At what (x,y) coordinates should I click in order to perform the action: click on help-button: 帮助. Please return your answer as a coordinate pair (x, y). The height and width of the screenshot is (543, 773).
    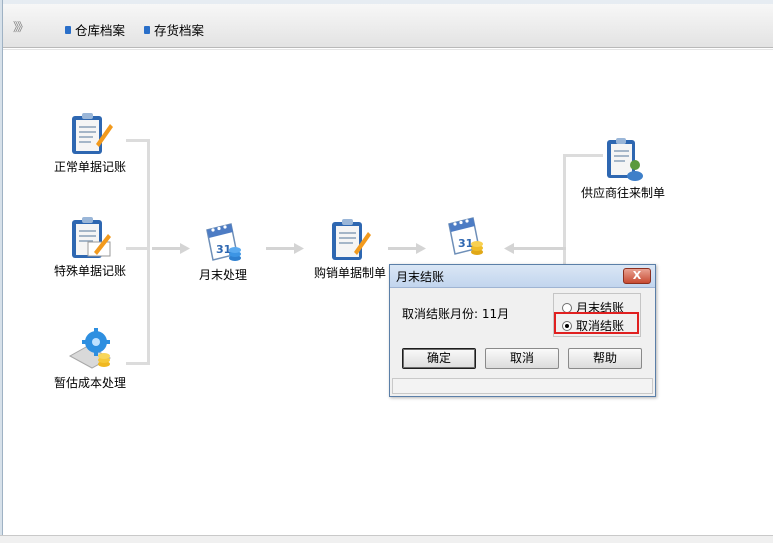
    Looking at the image, I should click on (605, 358).